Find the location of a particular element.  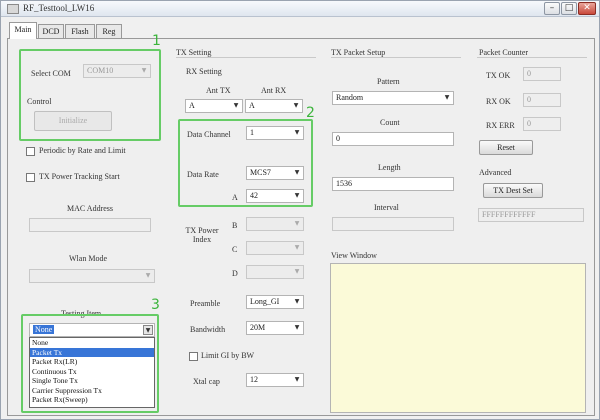

data-channel-select: 1 ▼ is located at coordinates (275, 133).